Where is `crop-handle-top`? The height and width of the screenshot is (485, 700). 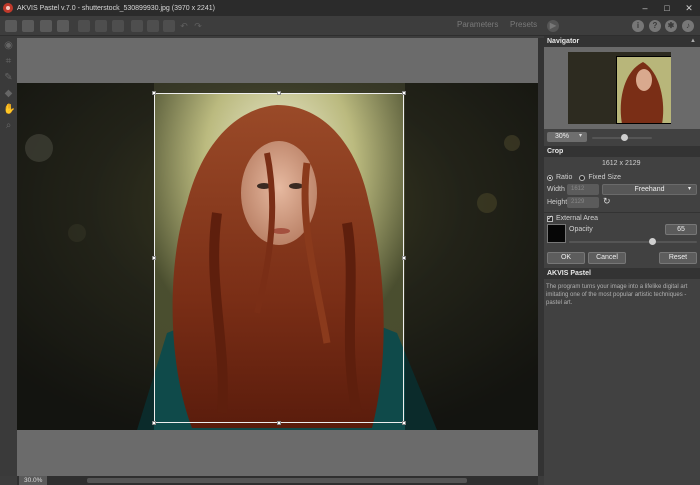 crop-handle-top is located at coordinates (279, 93).